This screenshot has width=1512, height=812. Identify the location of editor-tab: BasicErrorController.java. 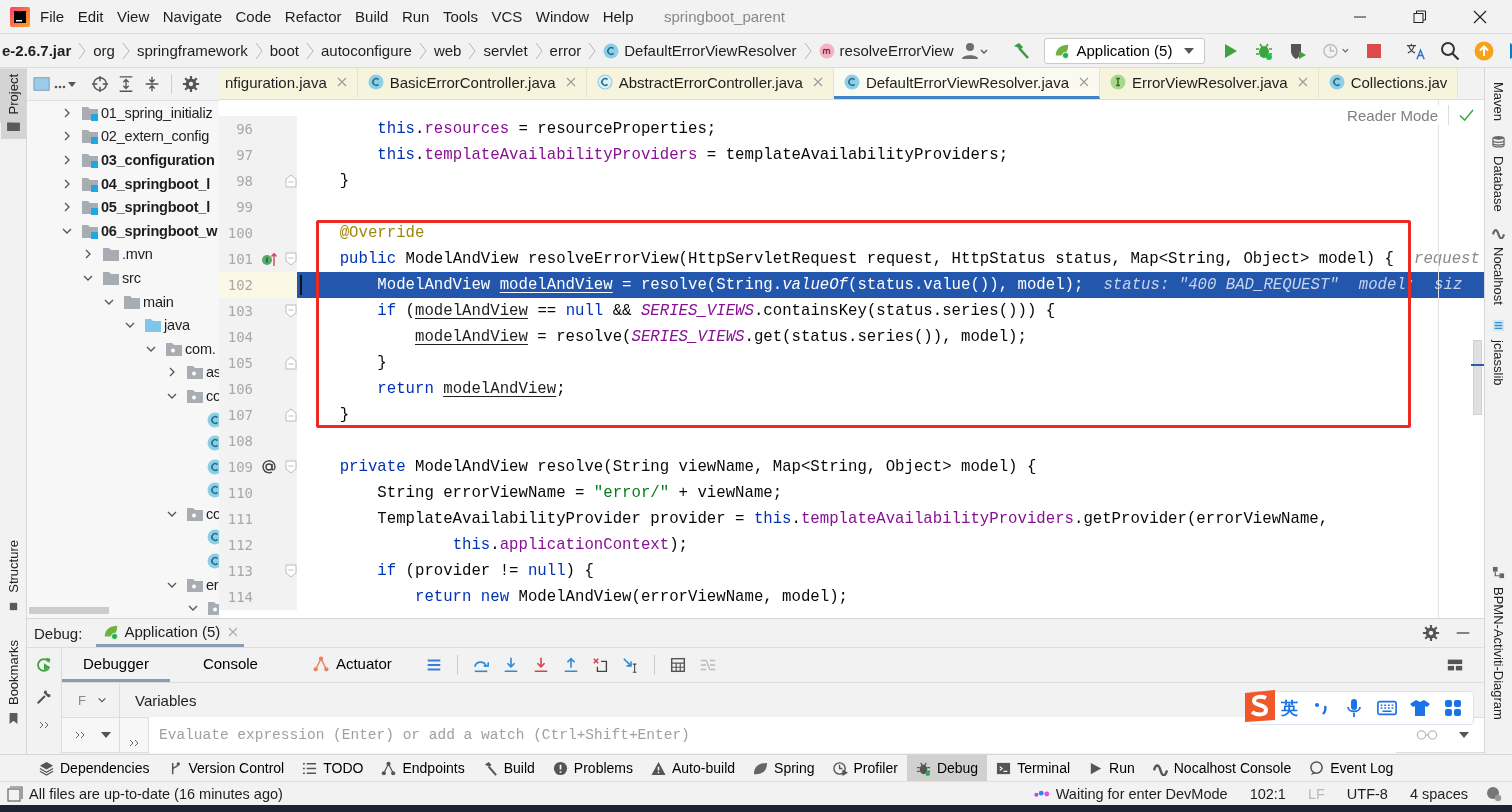
(472, 83).